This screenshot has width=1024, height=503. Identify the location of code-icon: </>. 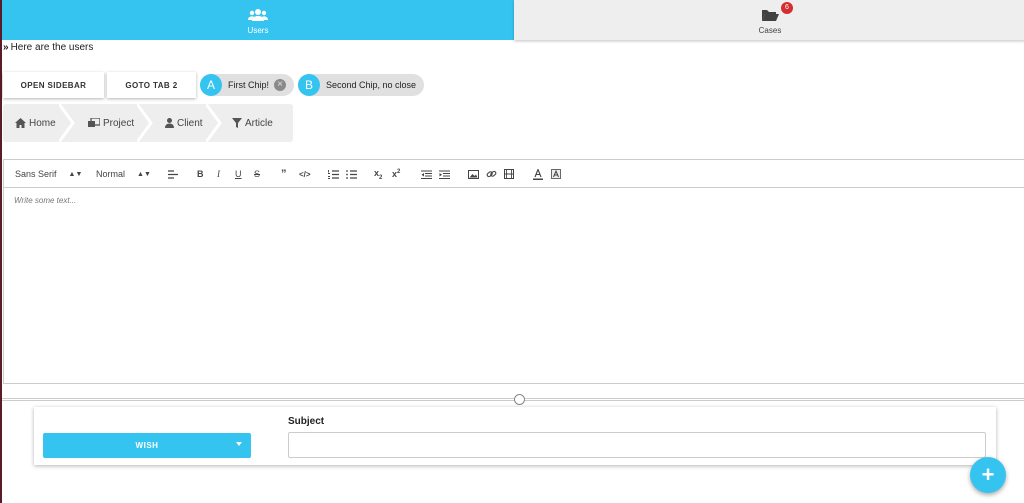
(305, 174).